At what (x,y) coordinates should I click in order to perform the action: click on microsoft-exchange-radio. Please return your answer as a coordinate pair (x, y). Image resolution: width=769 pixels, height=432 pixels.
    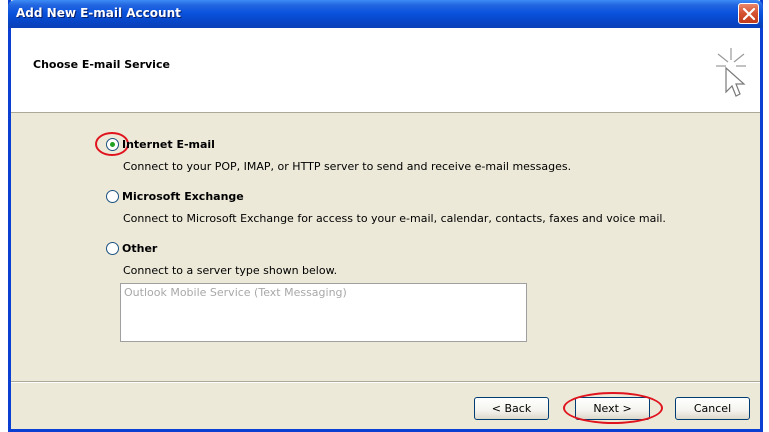
    Looking at the image, I should click on (112, 196).